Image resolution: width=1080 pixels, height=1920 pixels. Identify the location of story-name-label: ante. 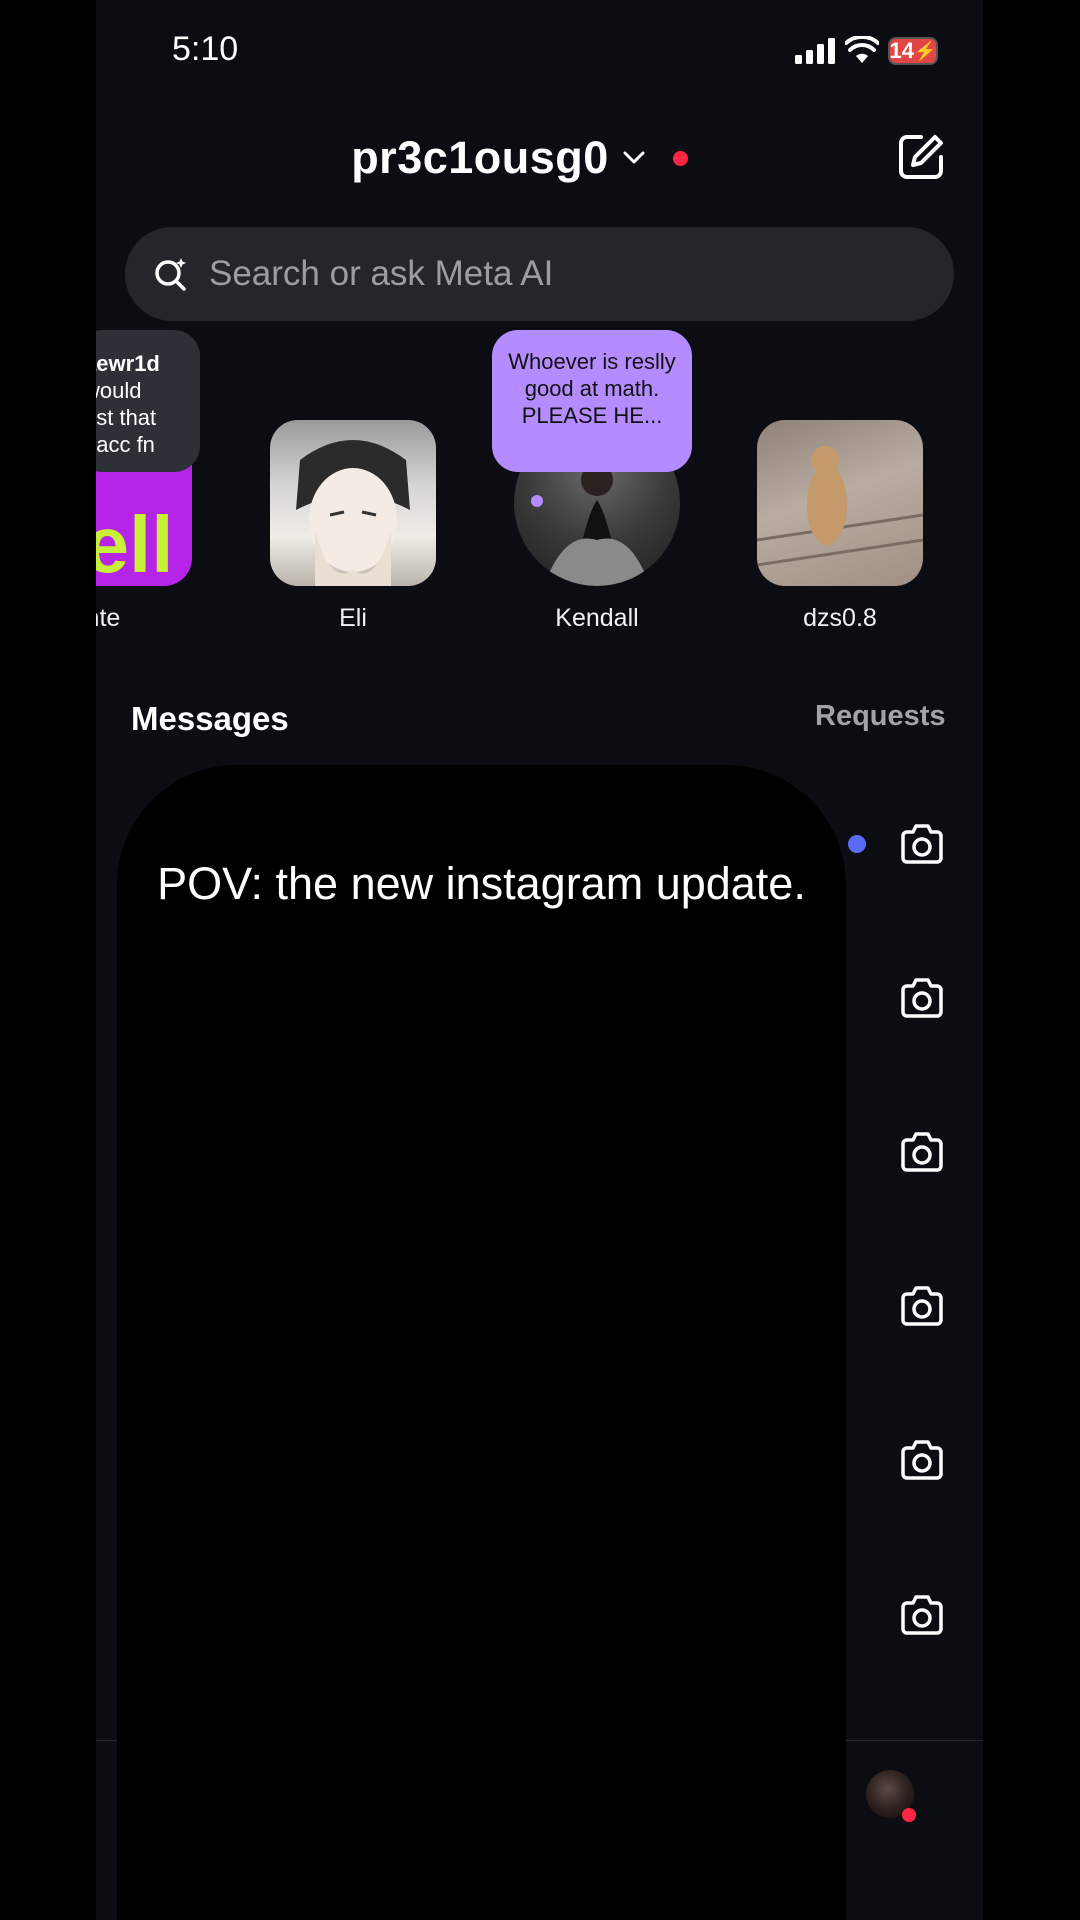
(108, 618).